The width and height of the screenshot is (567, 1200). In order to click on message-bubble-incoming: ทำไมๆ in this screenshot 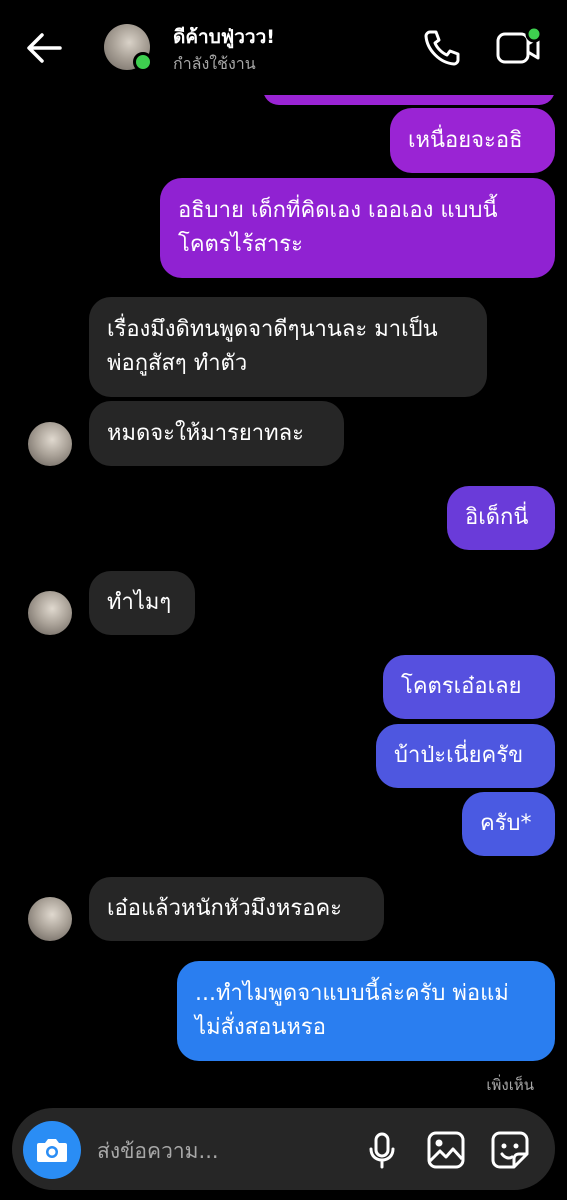, I will do `click(142, 603)`.